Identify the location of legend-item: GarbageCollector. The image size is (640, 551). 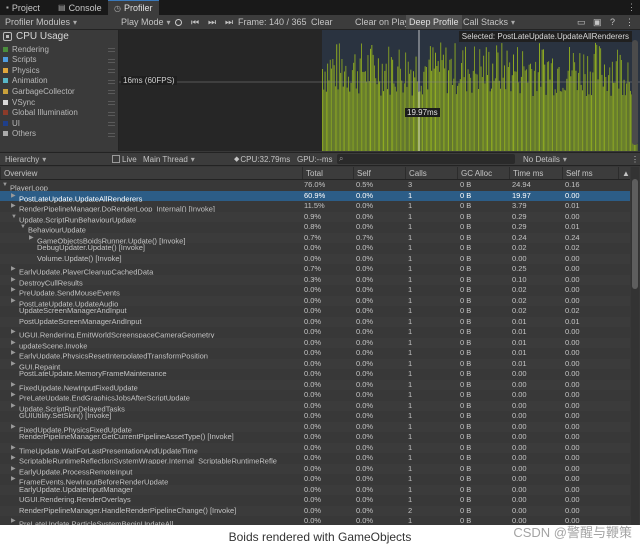
(59, 91).